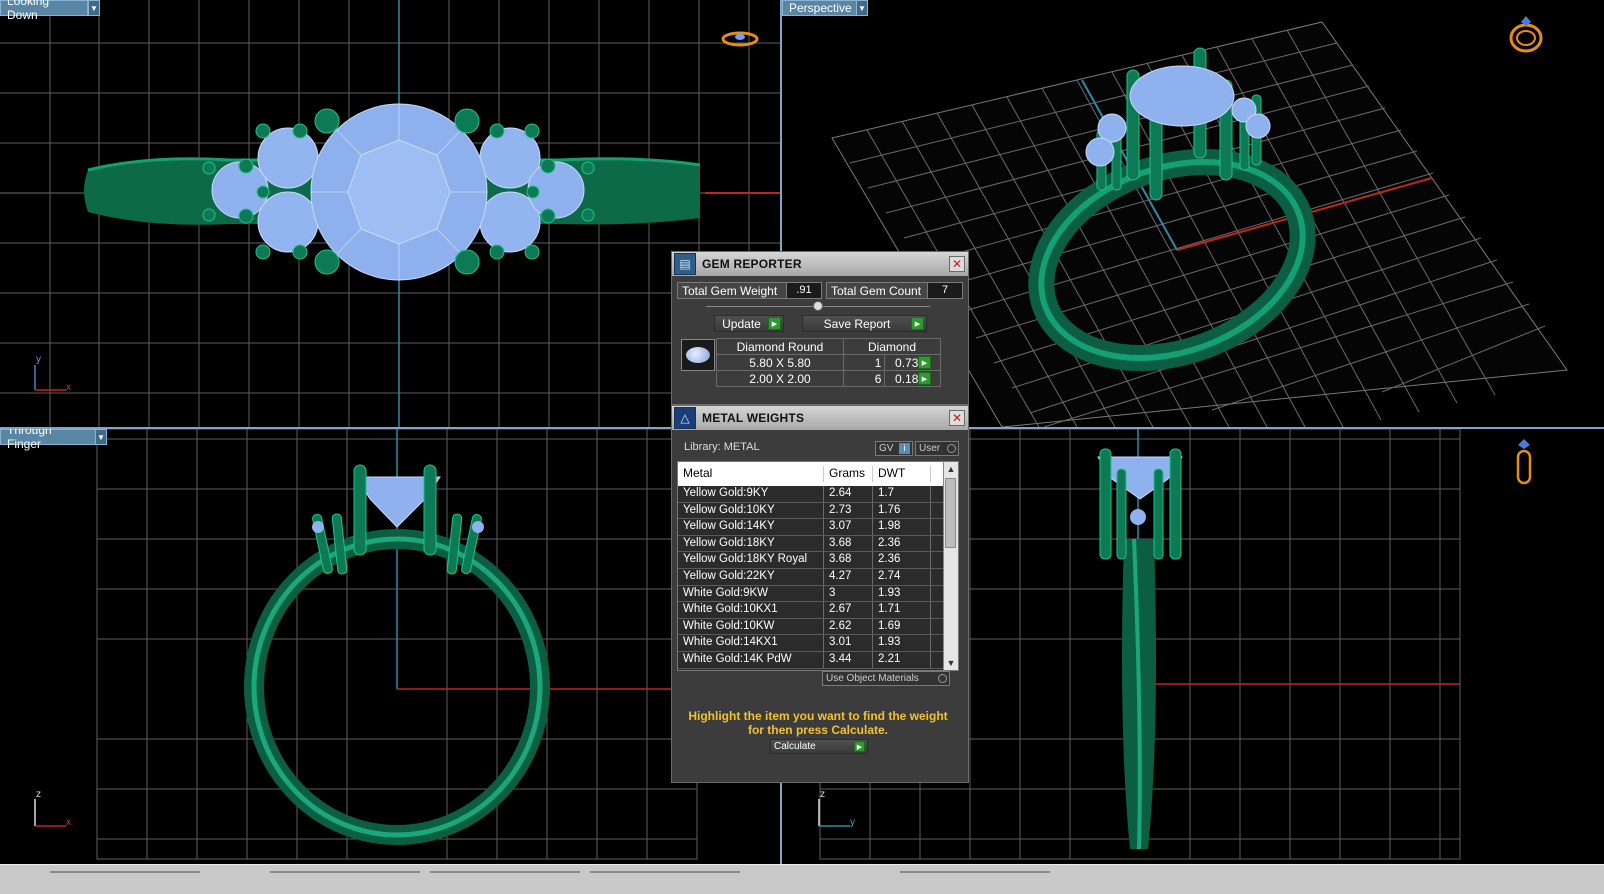  What do you see at coordinates (886, 448) in the screenshot?
I see `gv-toggle-label: GV` at bounding box center [886, 448].